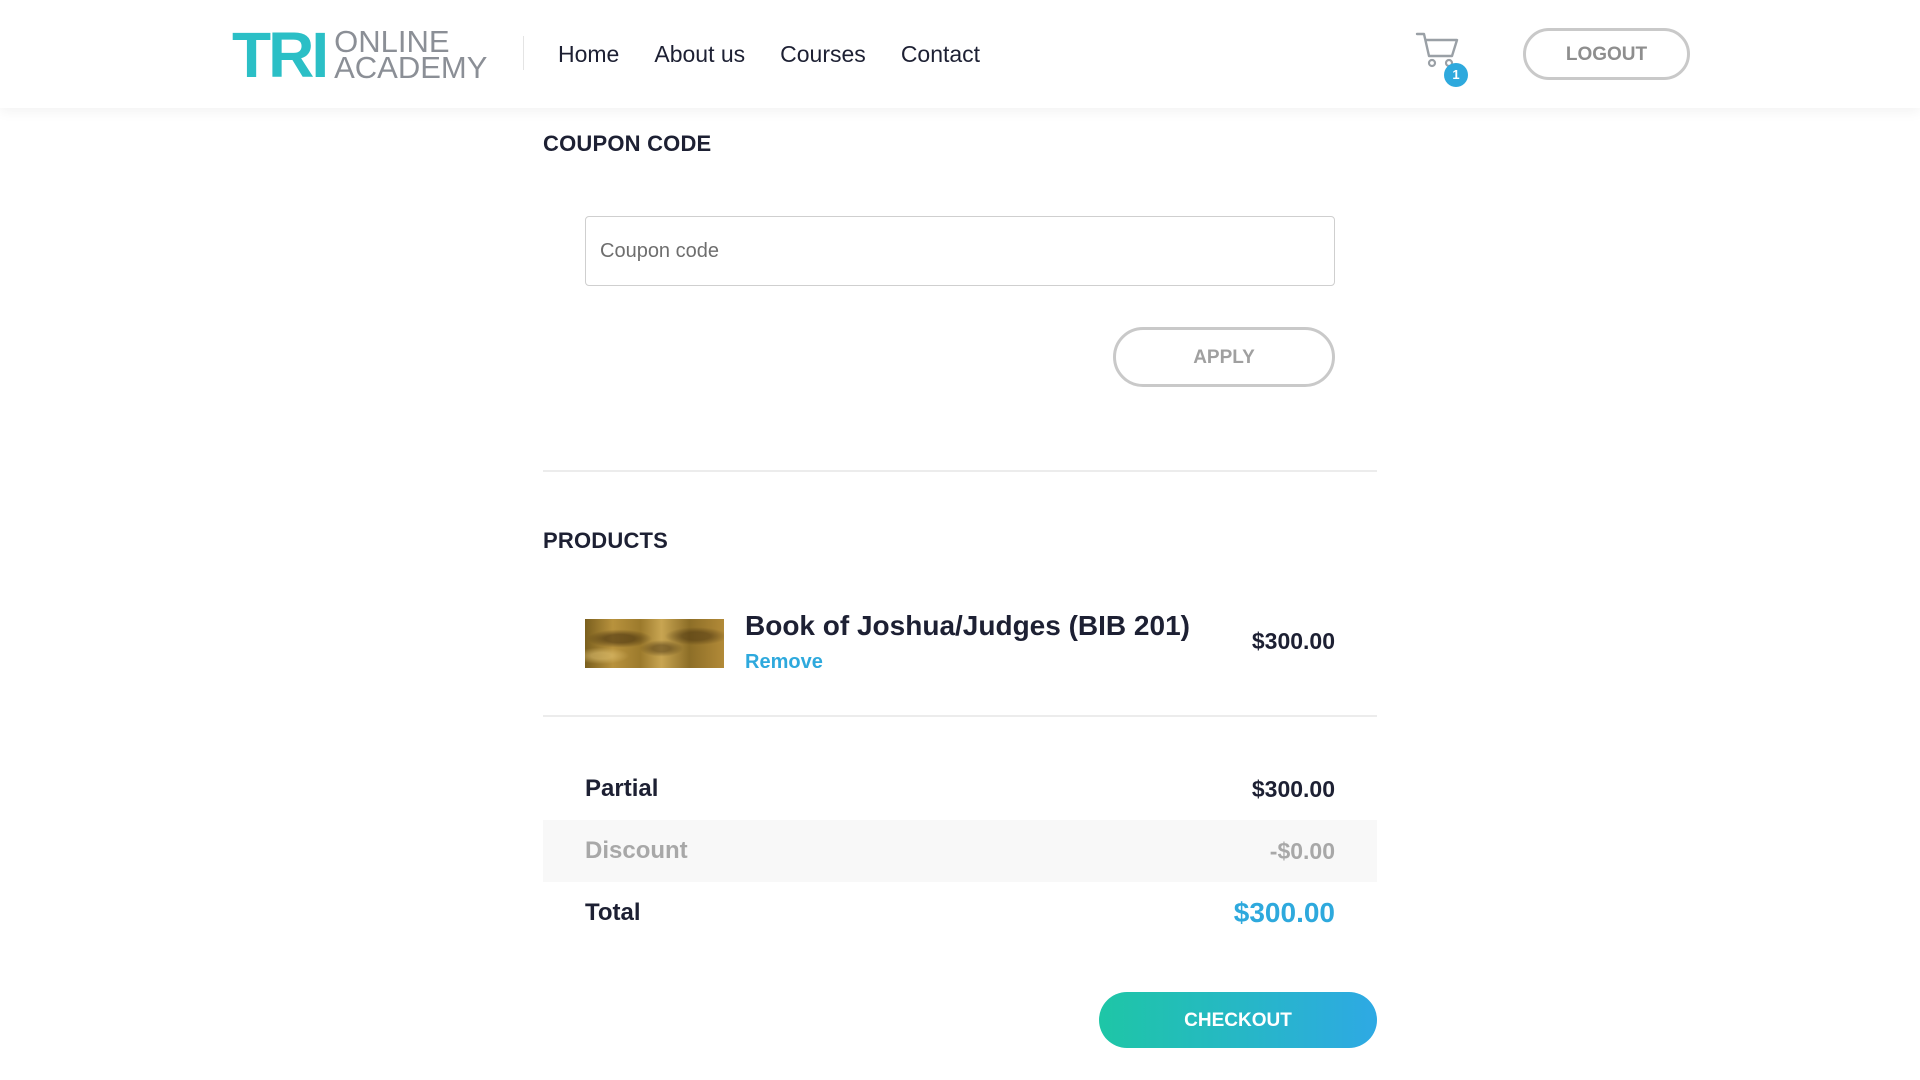 The width and height of the screenshot is (1920, 1080). I want to click on logo-mark: TRI, so click(280, 55).